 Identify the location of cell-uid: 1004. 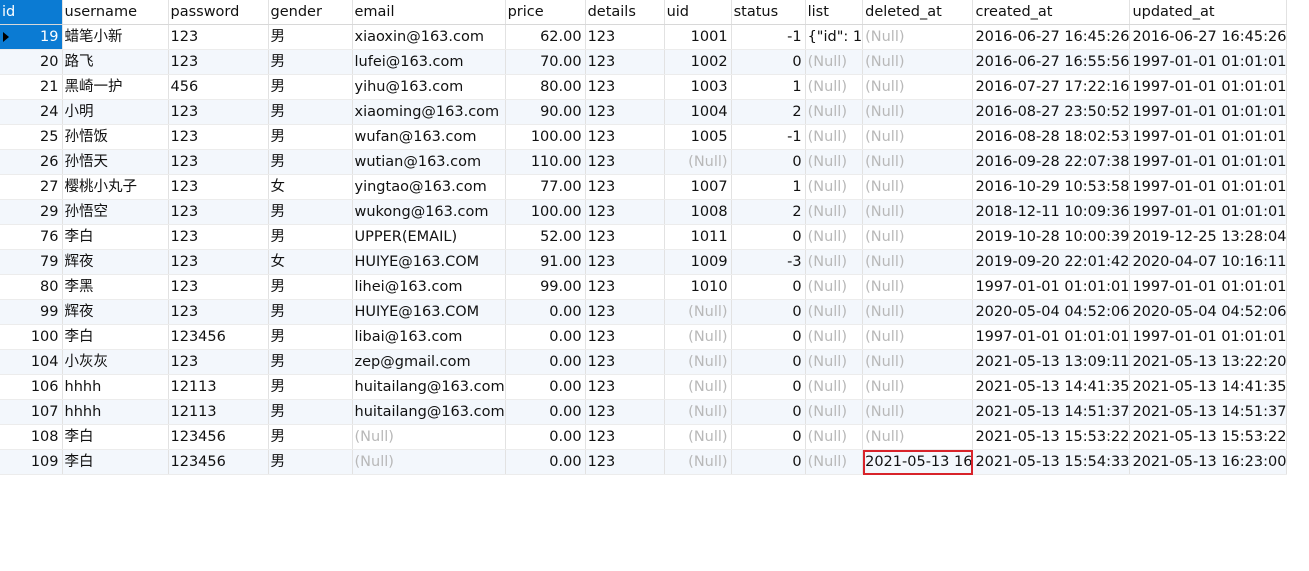
(698, 112).